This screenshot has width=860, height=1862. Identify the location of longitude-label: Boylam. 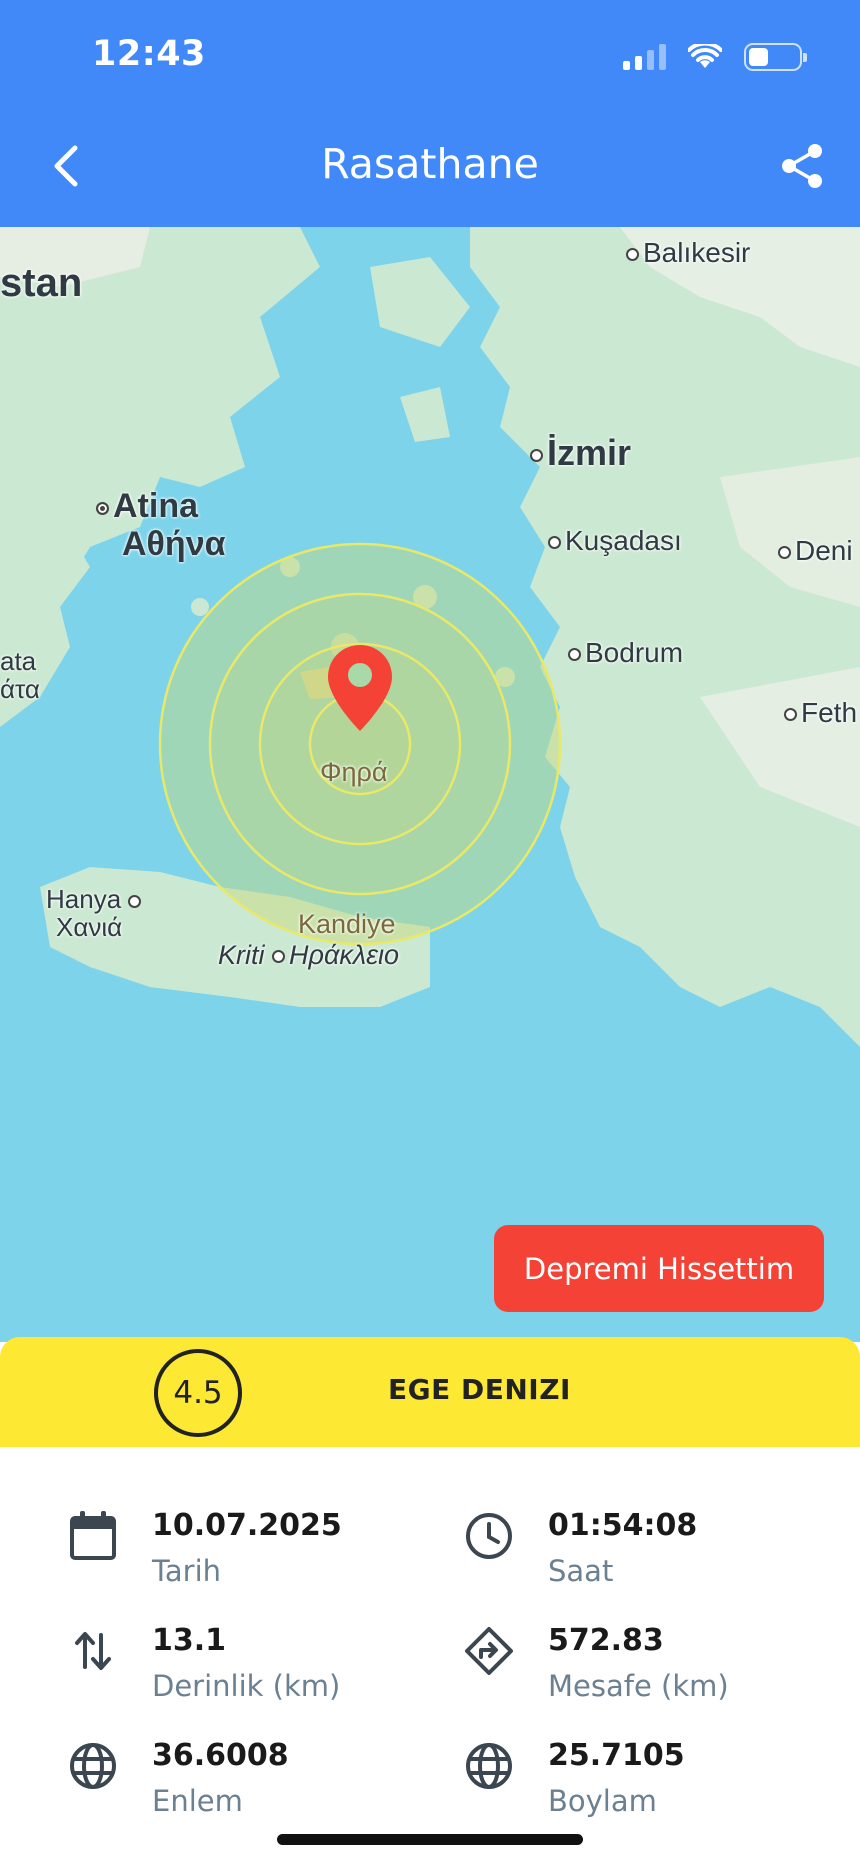
(602, 1801).